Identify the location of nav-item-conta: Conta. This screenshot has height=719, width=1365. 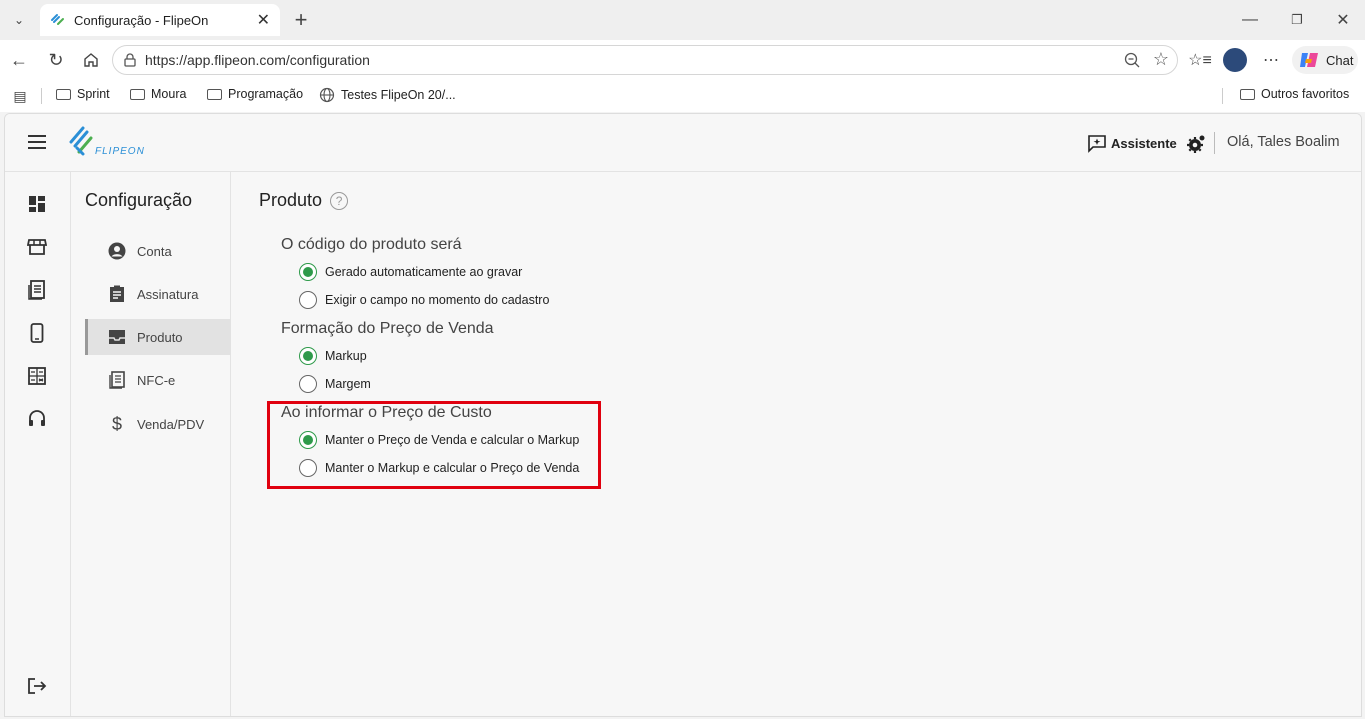
(158, 251).